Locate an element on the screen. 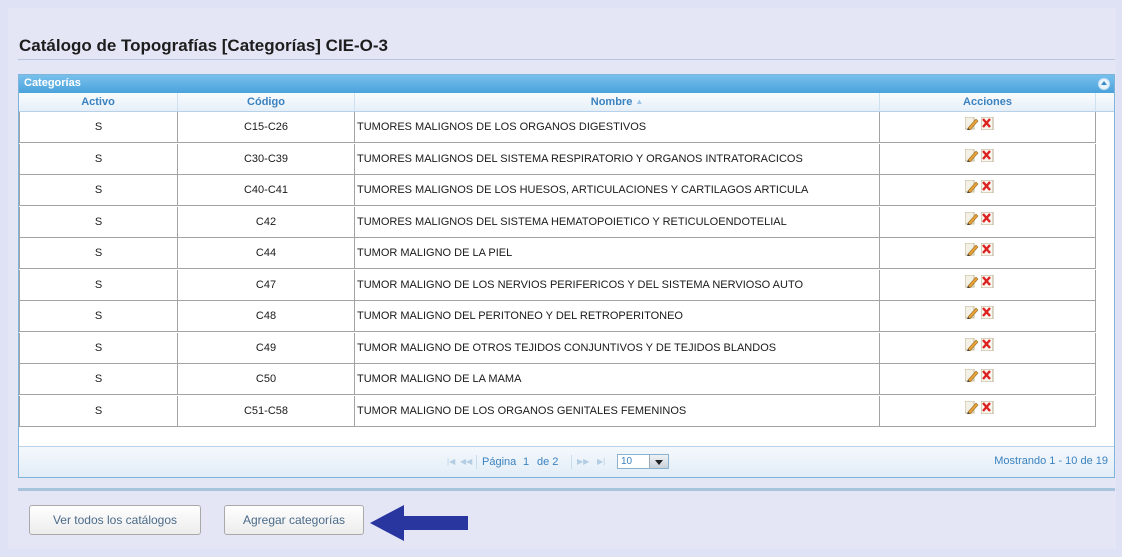 Image resolution: width=1122 pixels, height=557 pixels. sort-icon: ▲ is located at coordinates (639, 102).